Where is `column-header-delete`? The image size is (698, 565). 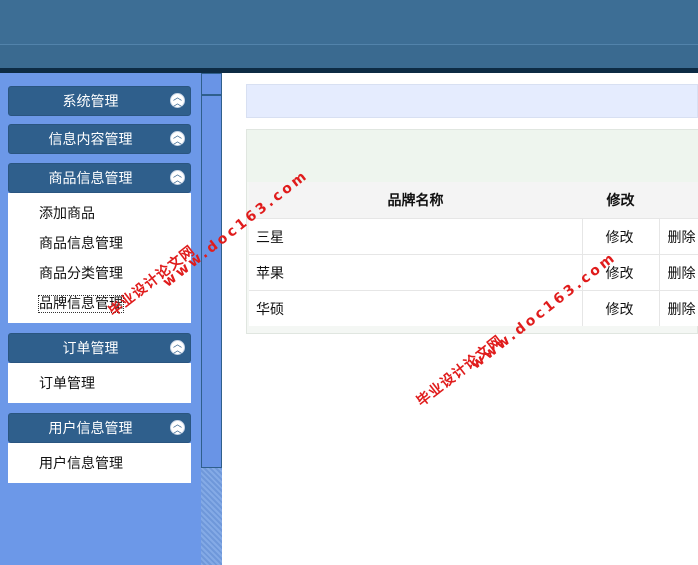 column-header-delete is located at coordinates (678, 200).